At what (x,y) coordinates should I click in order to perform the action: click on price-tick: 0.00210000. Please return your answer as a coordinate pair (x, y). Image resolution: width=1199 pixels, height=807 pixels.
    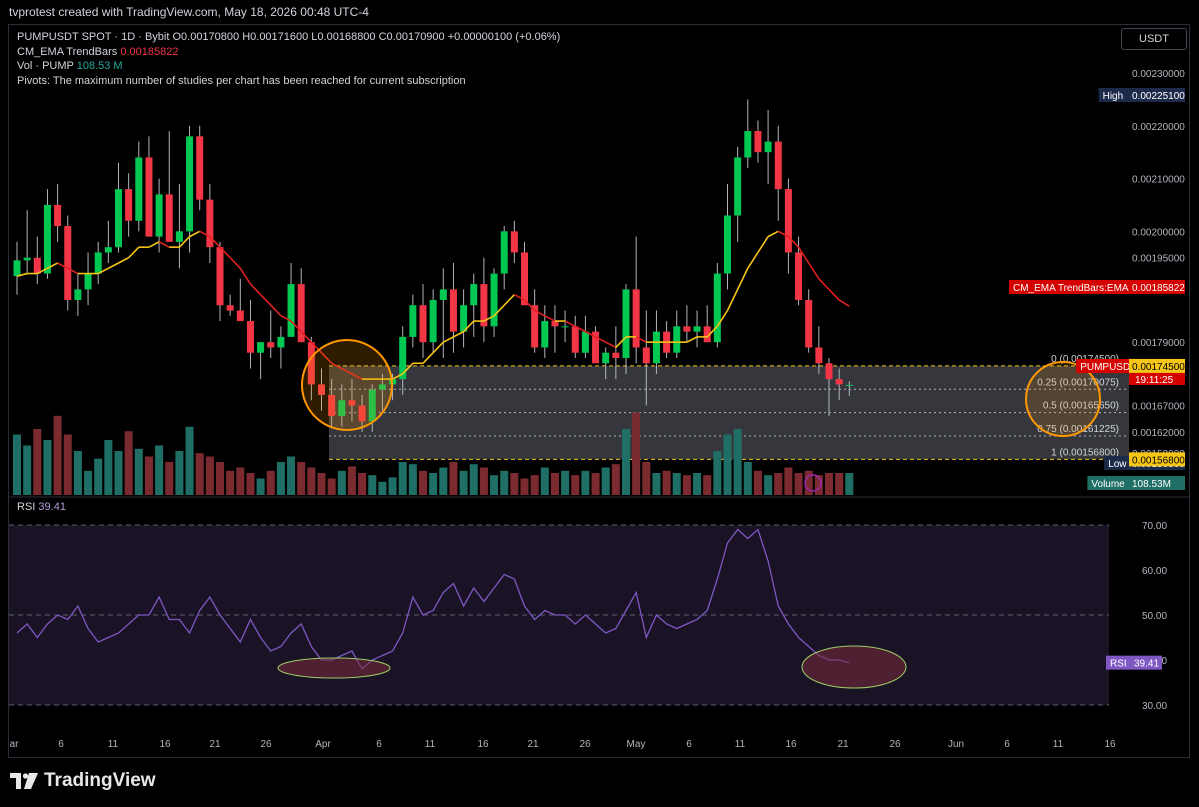
    Looking at the image, I should click on (1158, 180).